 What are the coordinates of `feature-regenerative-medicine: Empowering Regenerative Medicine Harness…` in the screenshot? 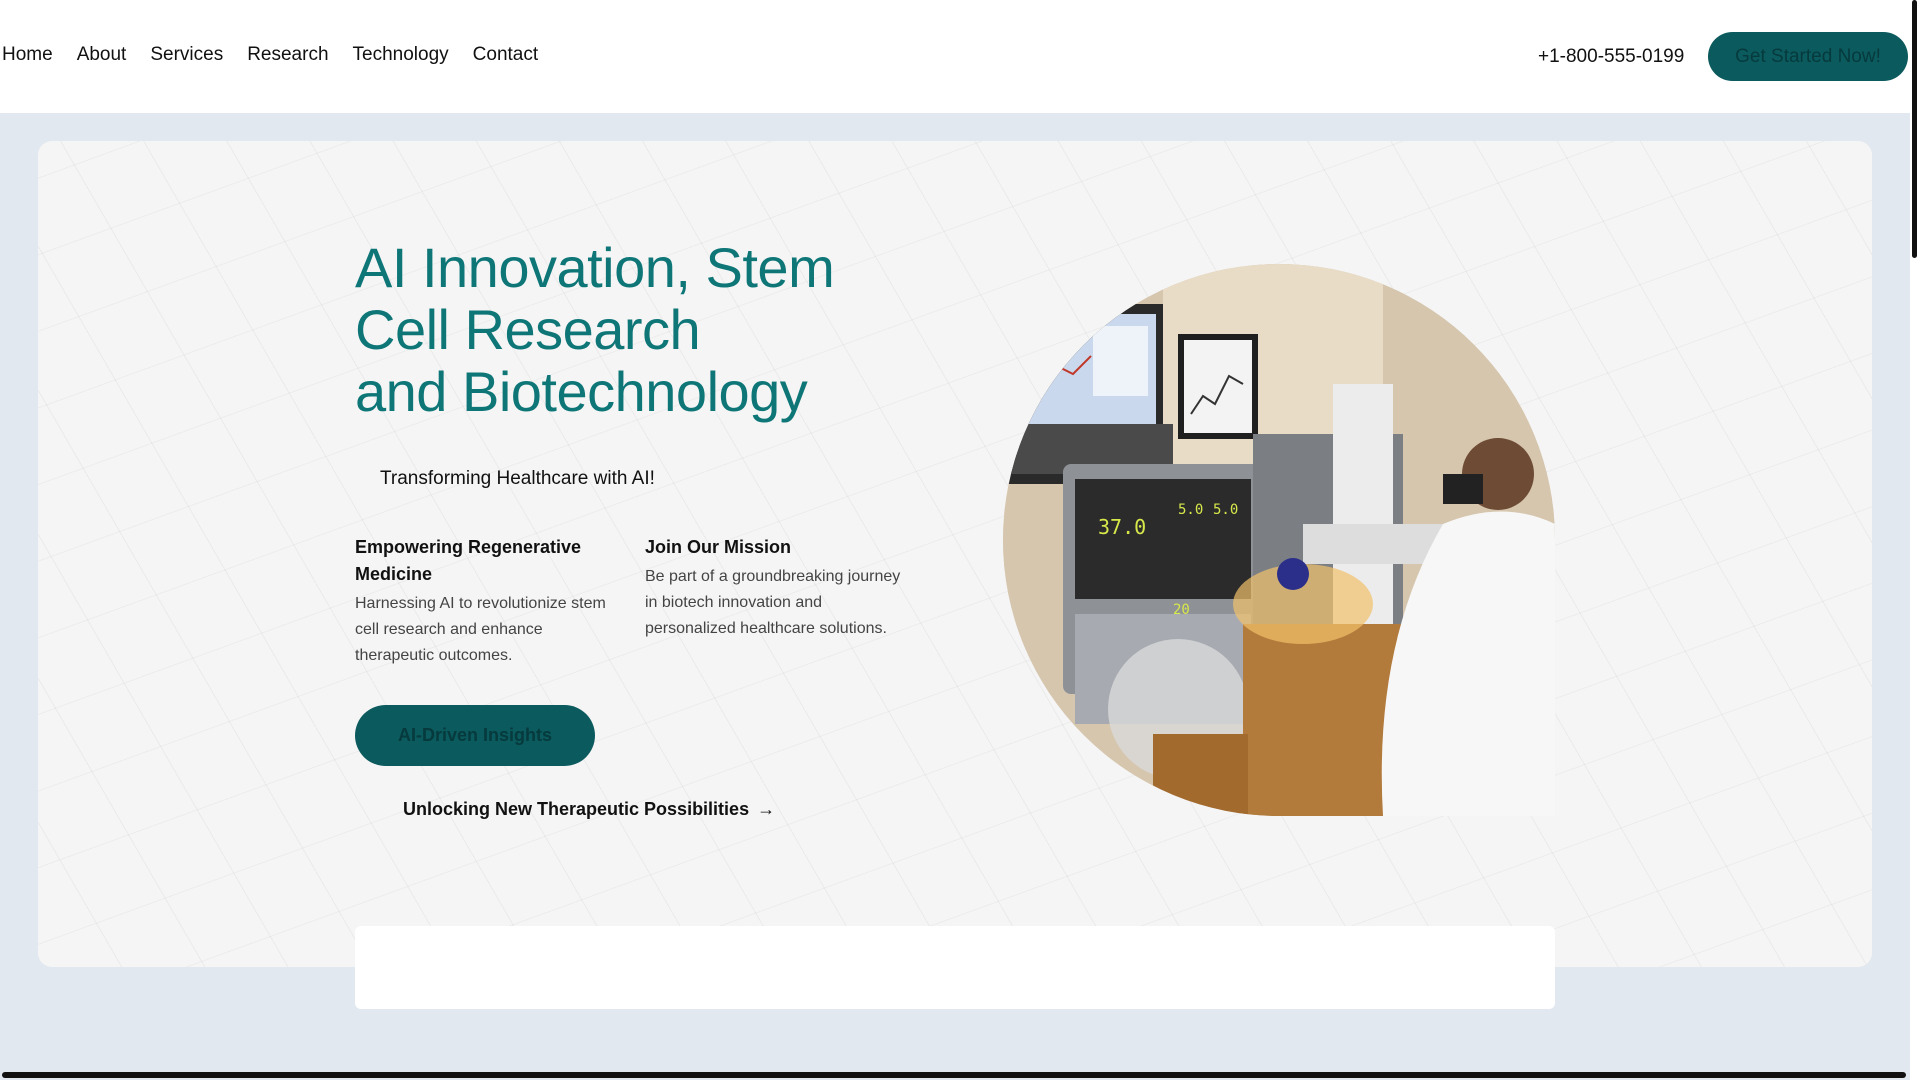 It's located at (485, 601).